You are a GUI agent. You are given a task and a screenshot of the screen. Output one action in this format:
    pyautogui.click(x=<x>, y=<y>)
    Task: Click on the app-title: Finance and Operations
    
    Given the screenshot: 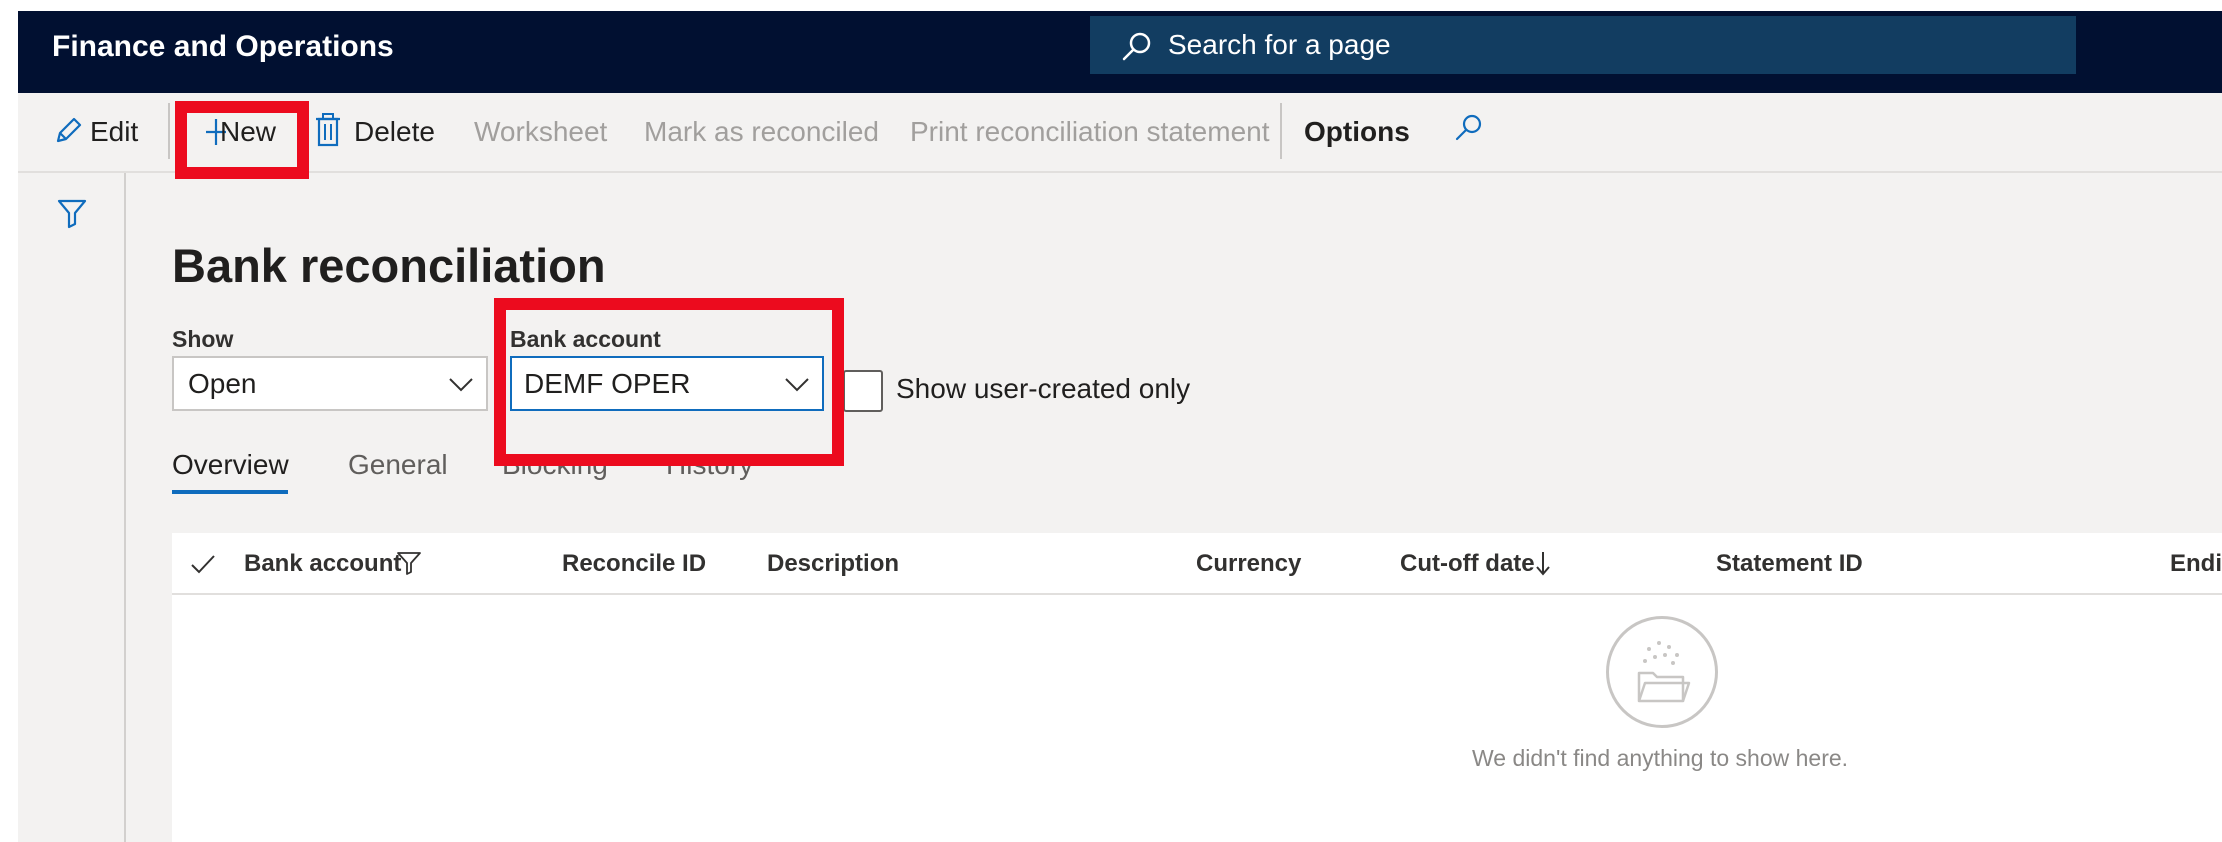 What is the action you would take?
    pyautogui.click(x=223, y=47)
    